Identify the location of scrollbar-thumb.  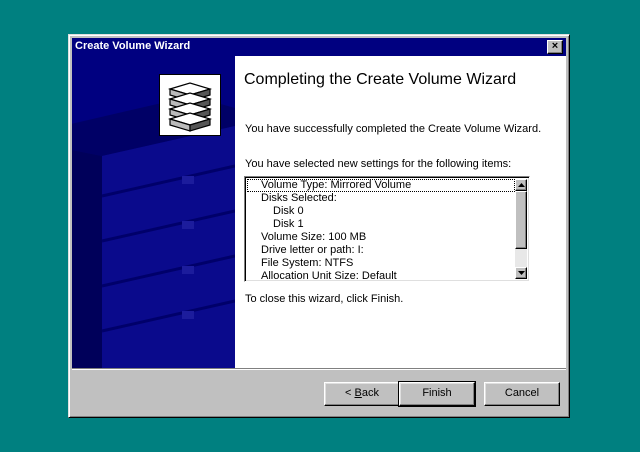
(521, 220).